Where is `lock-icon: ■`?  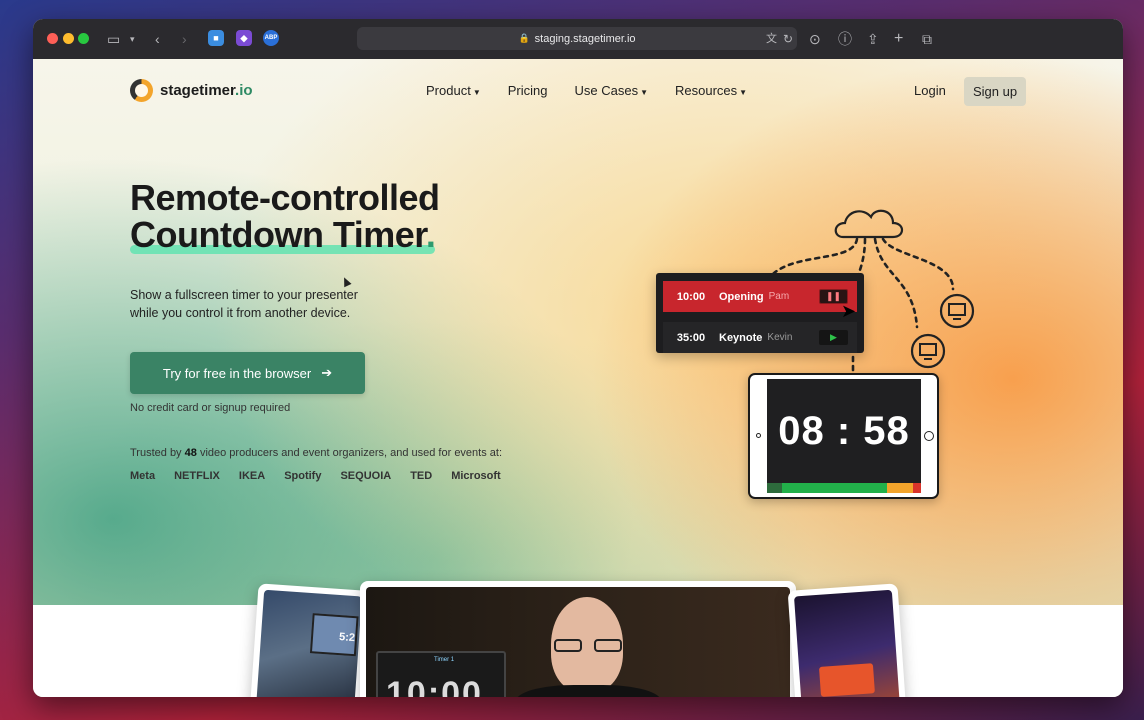
lock-icon: ■ is located at coordinates (216, 38).